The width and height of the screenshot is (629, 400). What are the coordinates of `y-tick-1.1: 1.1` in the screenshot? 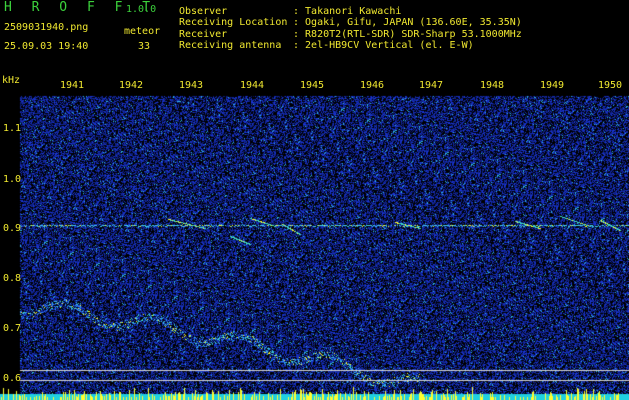 It's located at (12, 128).